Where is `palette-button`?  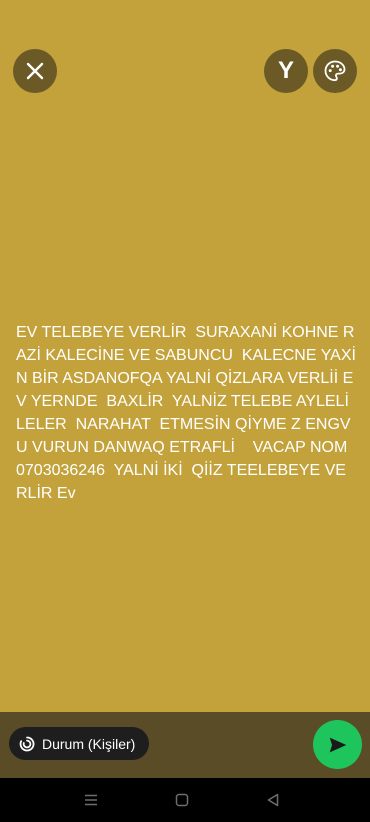
palette-button is located at coordinates (335, 71).